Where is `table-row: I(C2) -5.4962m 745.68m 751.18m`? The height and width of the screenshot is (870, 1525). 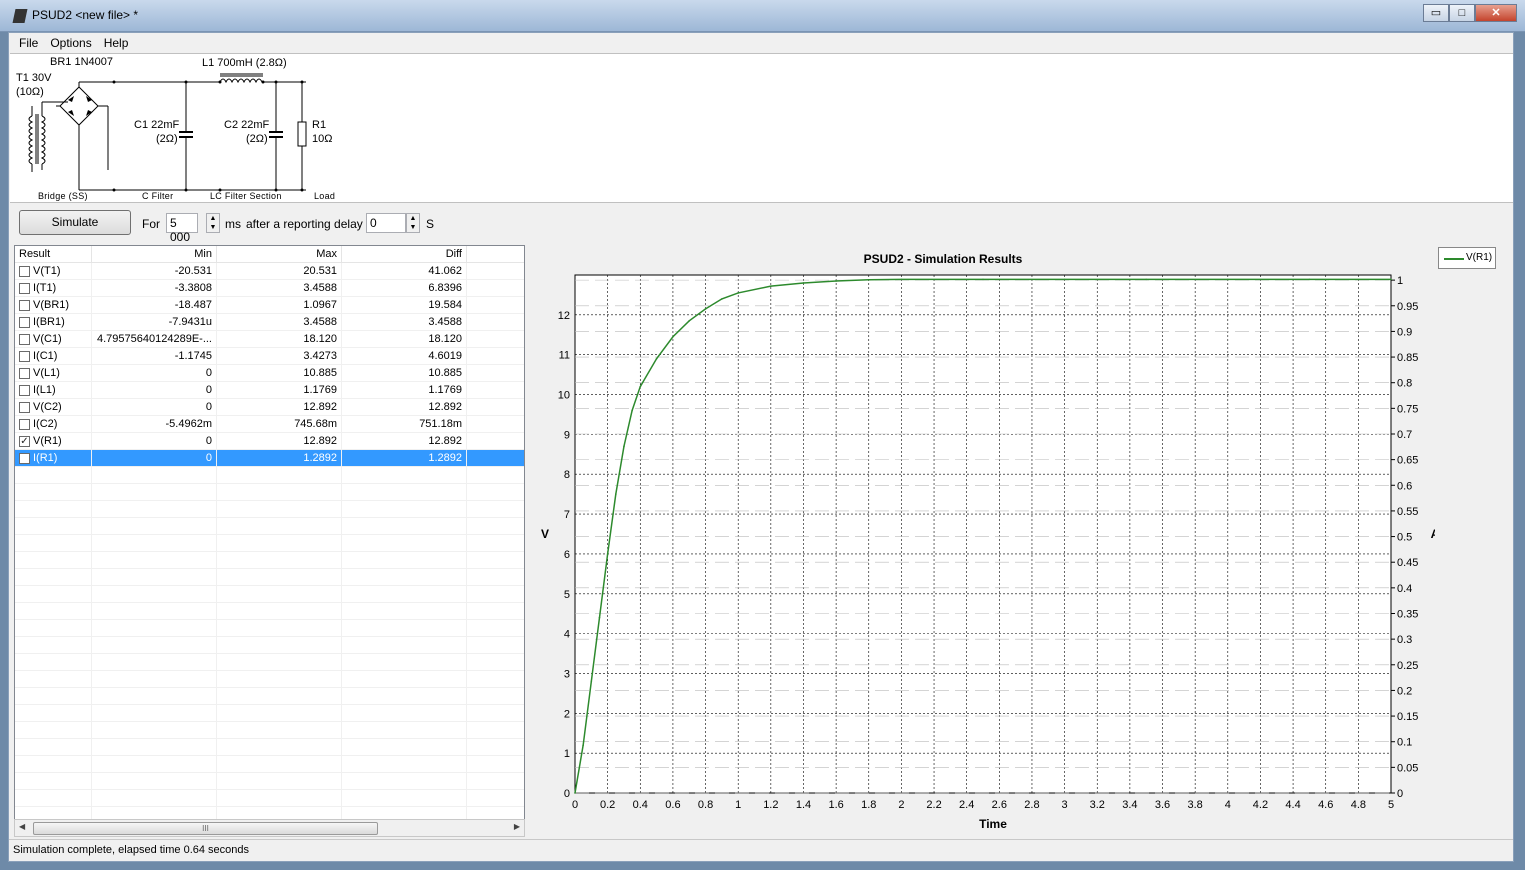 table-row: I(C2) -5.4962m 745.68m 751.18m is located at coordinates (269, 424).